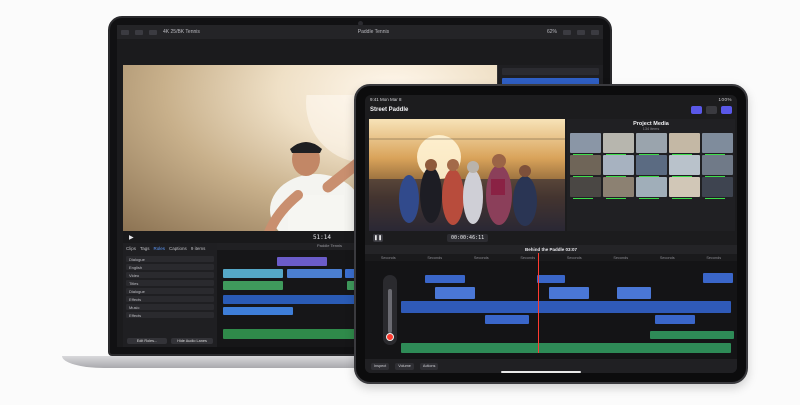 The image size is (800, 405). What do you see at coordinates (390, 311) in the screenshot?
I see `level-meter` at bounding box center [390, 311].